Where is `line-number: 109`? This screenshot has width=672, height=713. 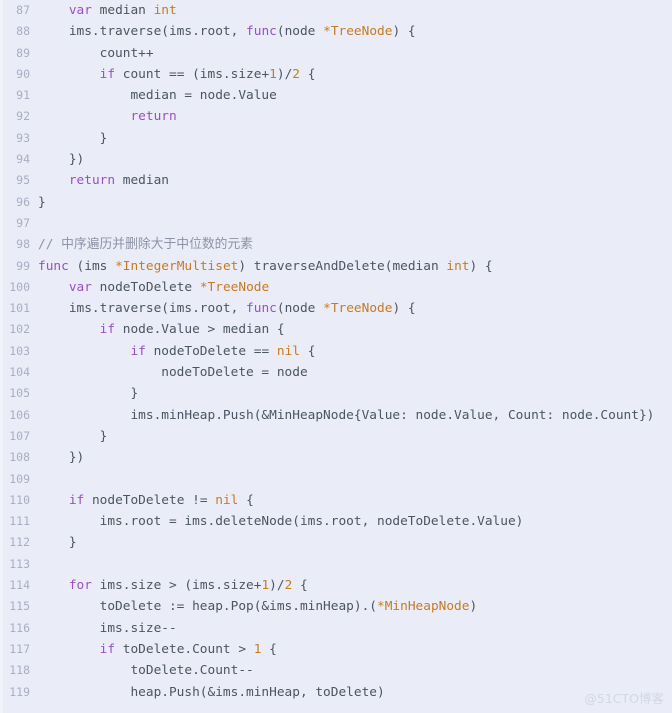 line-number: 109 is located at coordinates (19, 478).